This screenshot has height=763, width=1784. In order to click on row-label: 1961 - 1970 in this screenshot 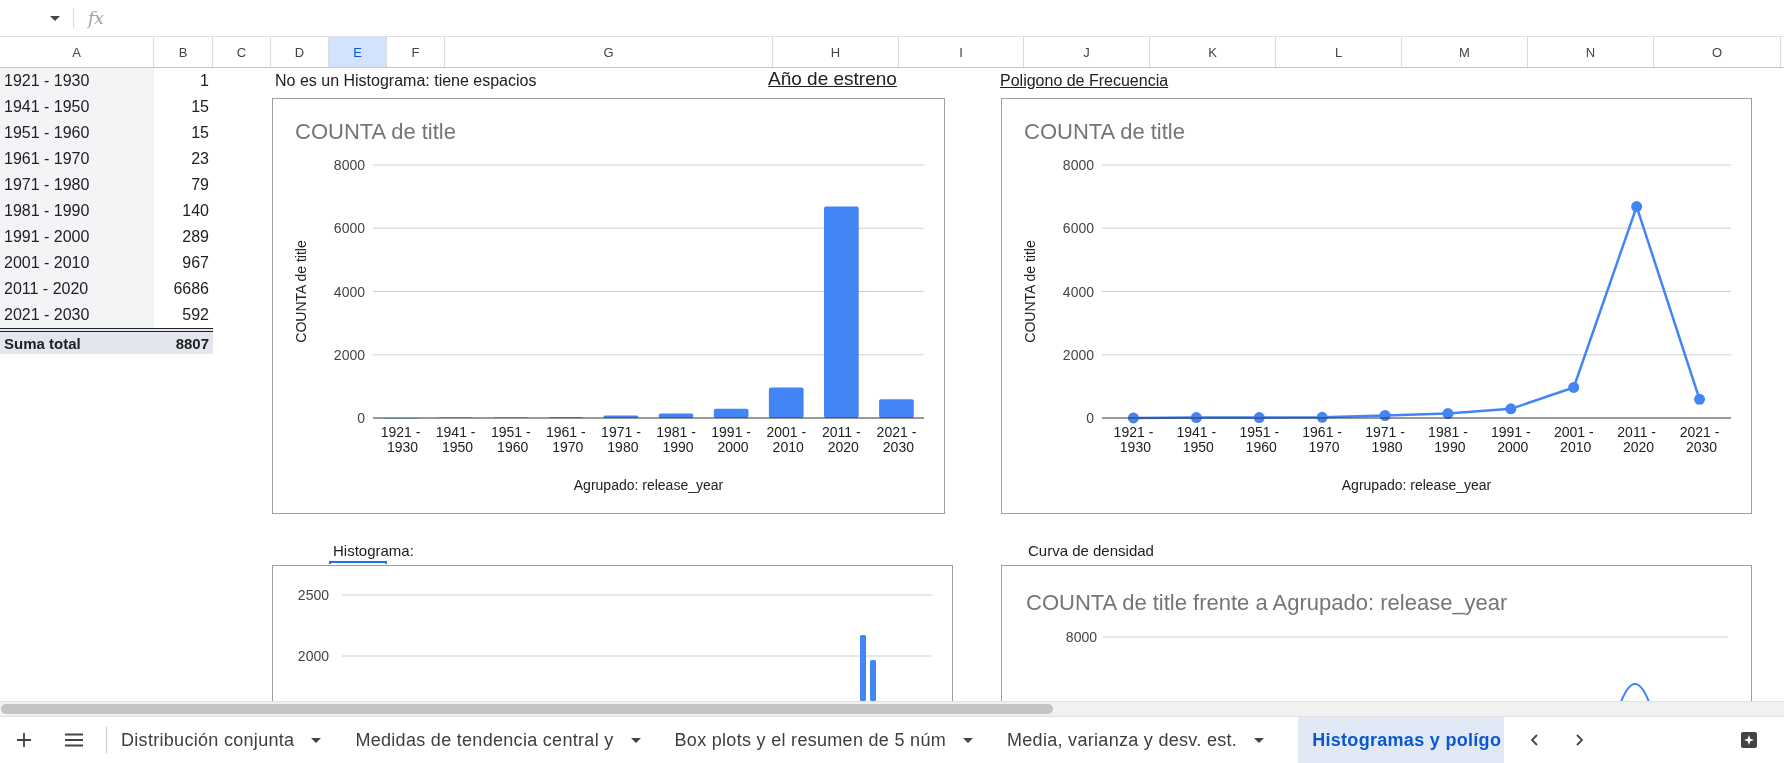, I will do `click(77, 159)`.